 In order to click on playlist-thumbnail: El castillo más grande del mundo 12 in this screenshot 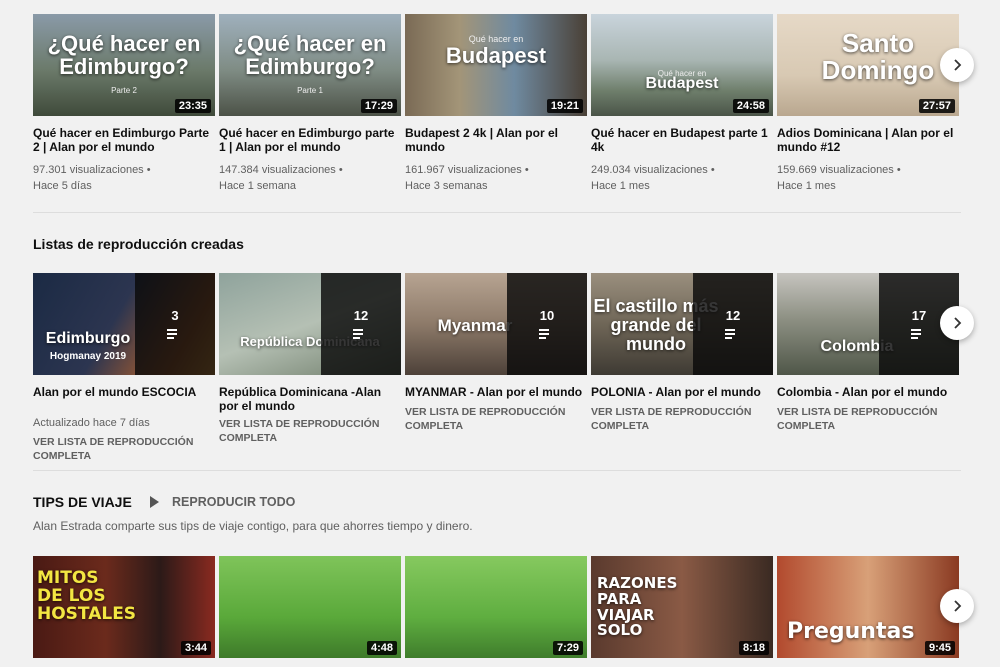, I will do `click(682, 324)`.